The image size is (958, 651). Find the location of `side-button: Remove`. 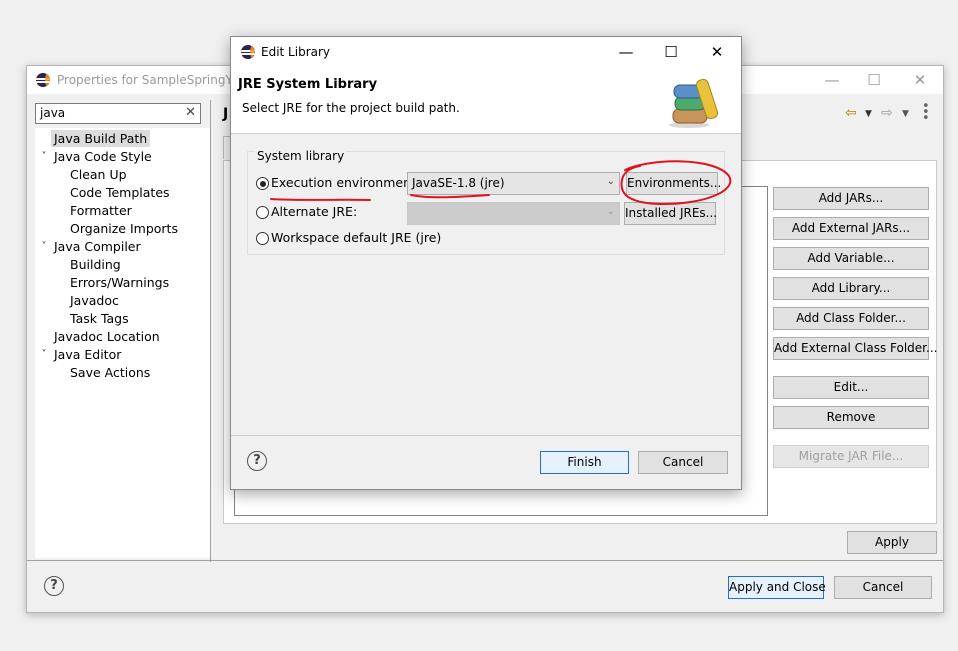

side-button: Remove is located at coordinates (851, 417).